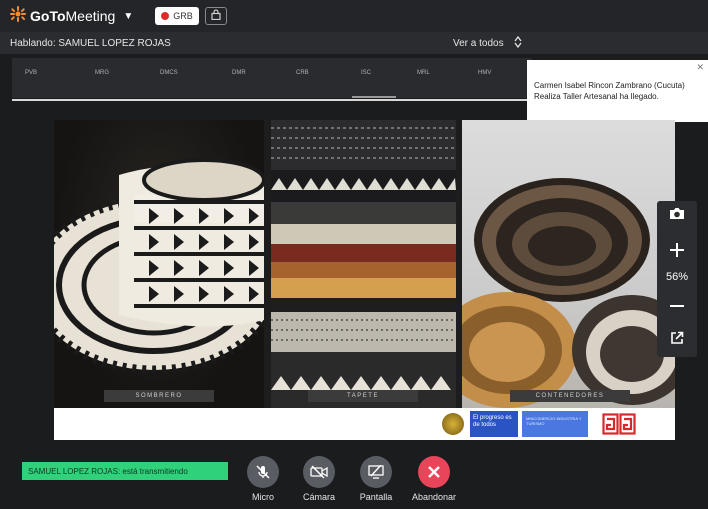 This screenshot has height=509, width=708. I want to click on artesanias-logo, so click(619, 424).